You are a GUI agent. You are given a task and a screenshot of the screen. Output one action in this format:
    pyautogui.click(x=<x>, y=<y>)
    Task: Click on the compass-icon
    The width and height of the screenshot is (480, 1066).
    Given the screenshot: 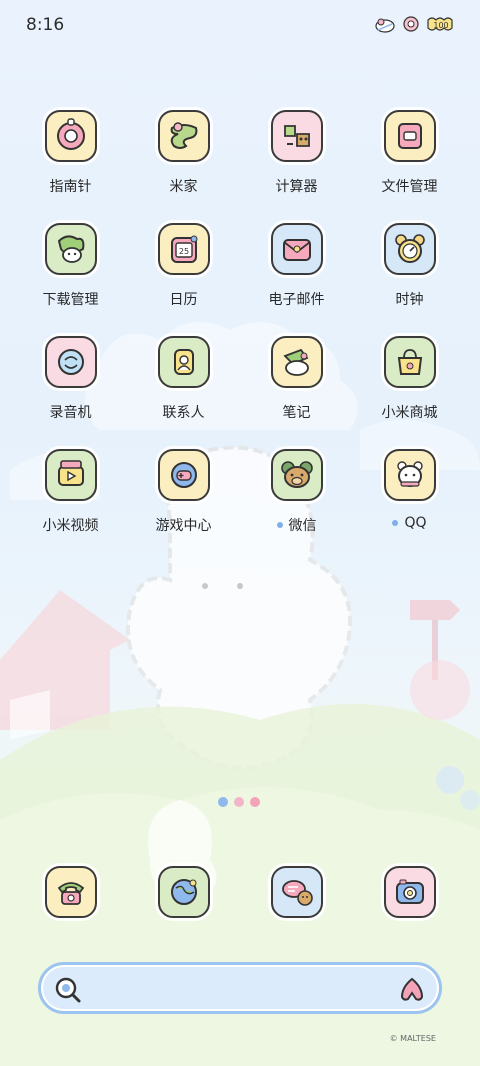 What is the action you would take?
    pyautogui.click(x=70, y=136)
    